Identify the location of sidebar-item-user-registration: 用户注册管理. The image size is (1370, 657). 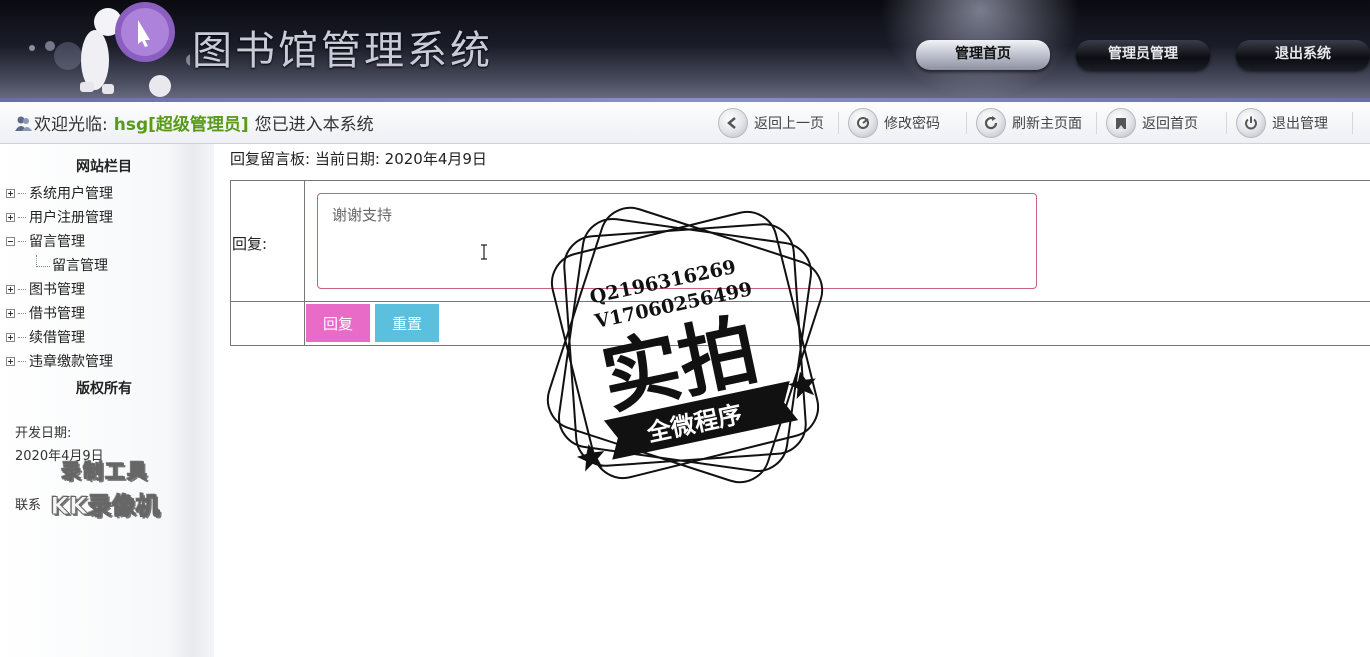
(59, 217).